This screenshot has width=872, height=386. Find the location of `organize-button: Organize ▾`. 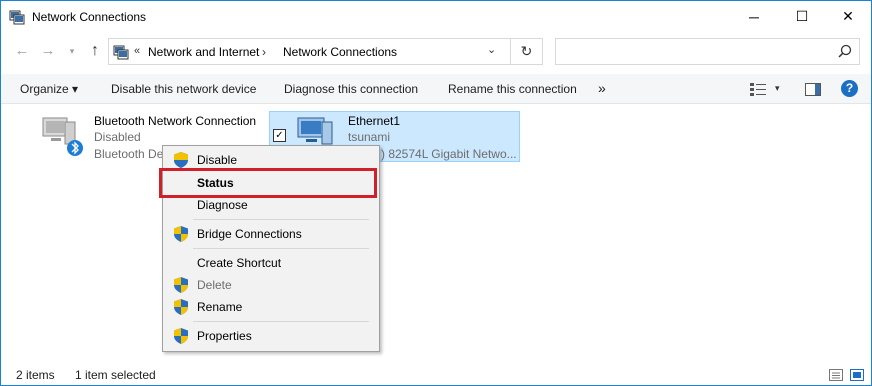

organize-button: Organize ▾ is located at coordinates (49, 89).